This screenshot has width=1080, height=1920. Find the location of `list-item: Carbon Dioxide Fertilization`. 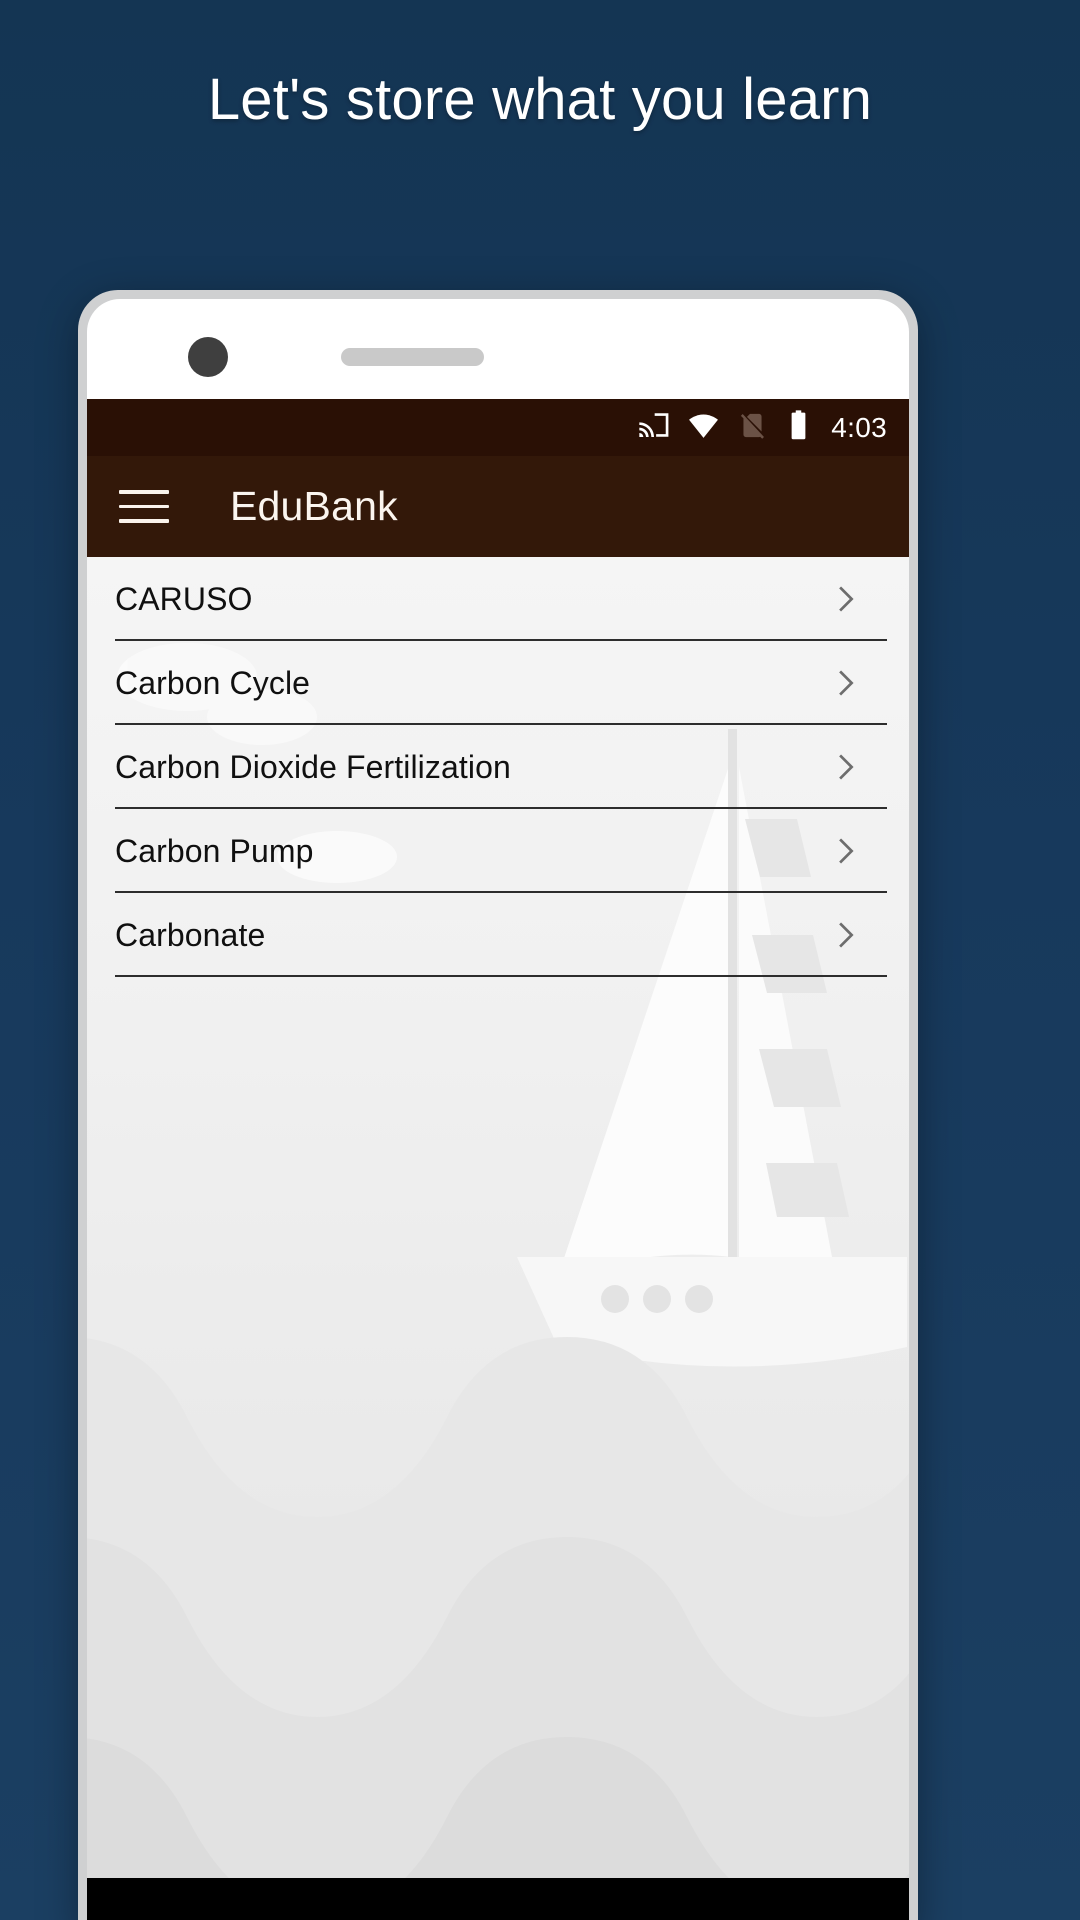

list-item: Carbon Dioxide Fertilization is located at coordinates (498, 767).